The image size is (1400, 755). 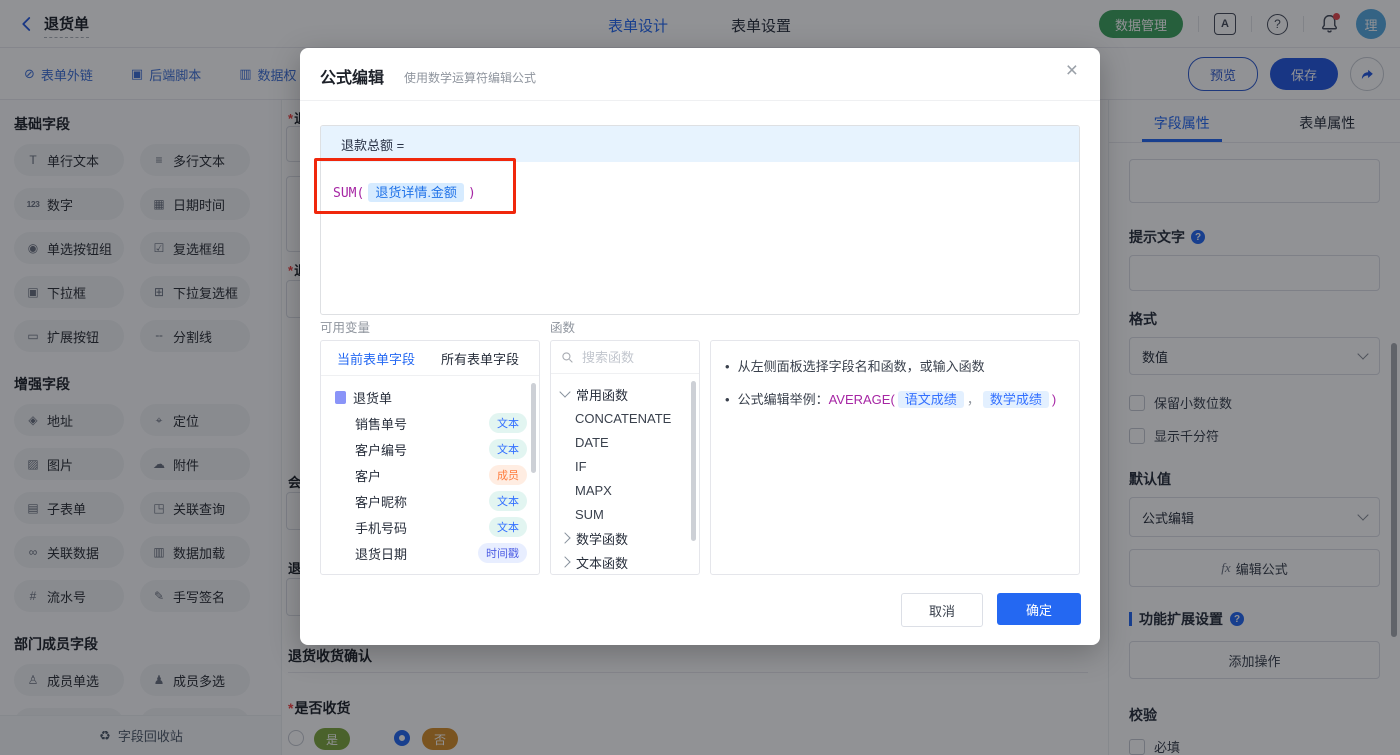 I want to click on function-item: DATE, so click(x=625, y=442).